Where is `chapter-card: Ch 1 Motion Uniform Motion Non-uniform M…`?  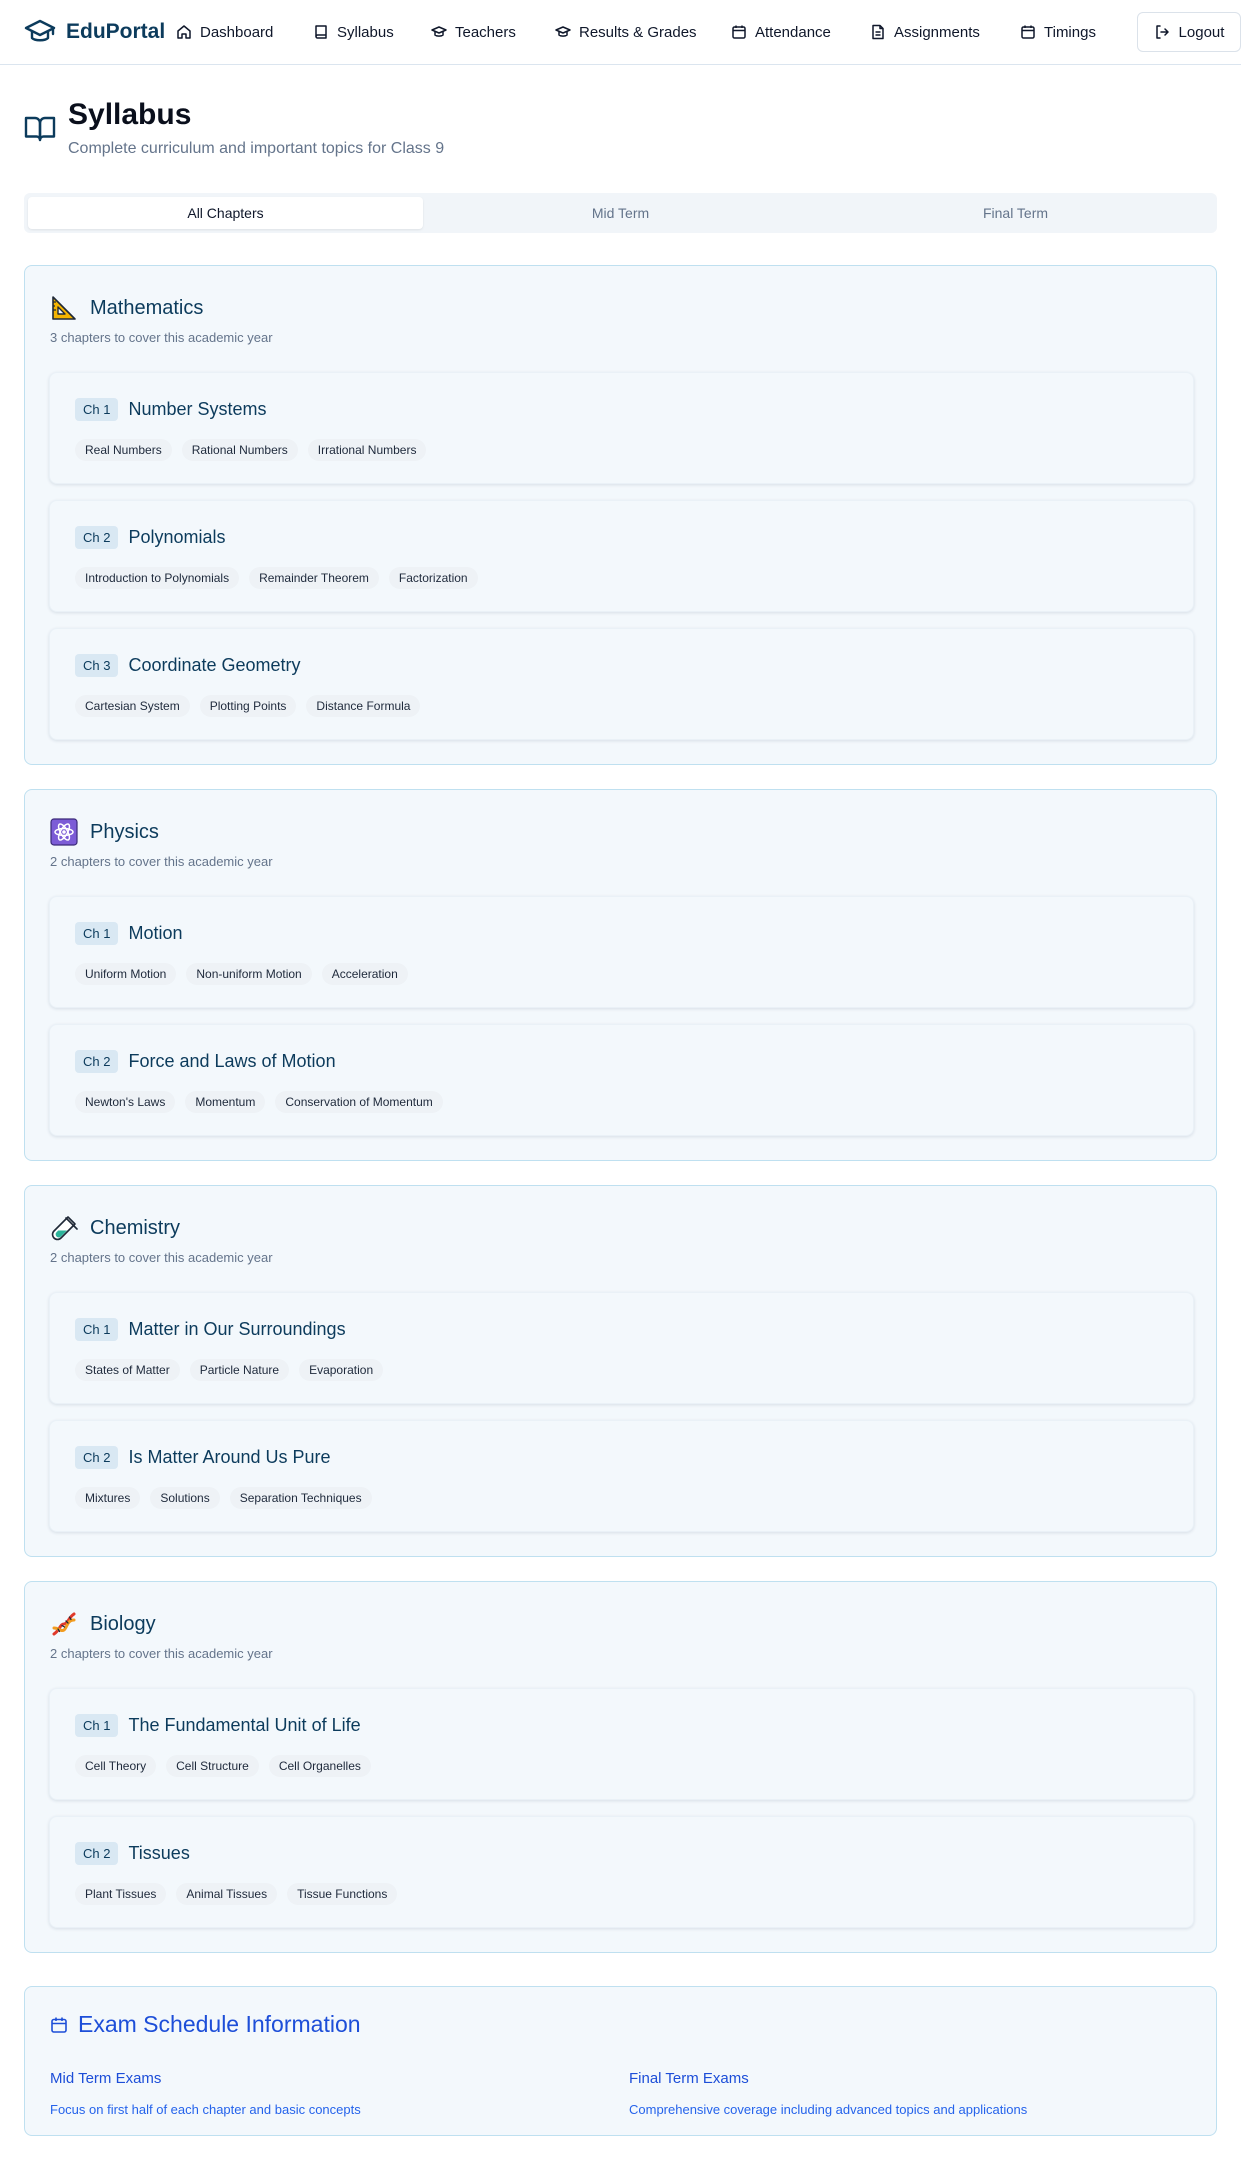 chapter-card: Ch 1 Motion Uniform Motion Non-uniform M… is located at coordinates (621, 952).